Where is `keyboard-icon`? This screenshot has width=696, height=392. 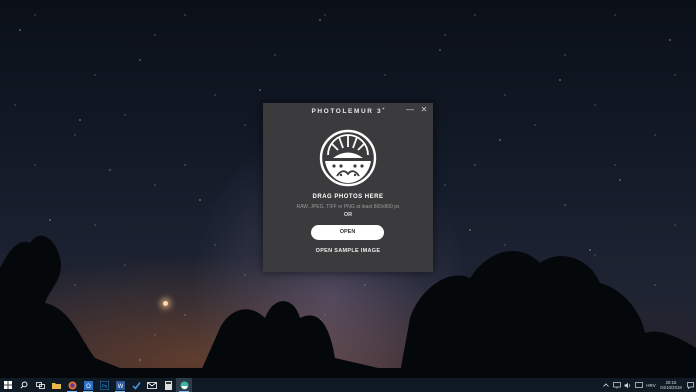
keyboard-icon is located at coordinates (638, 385).